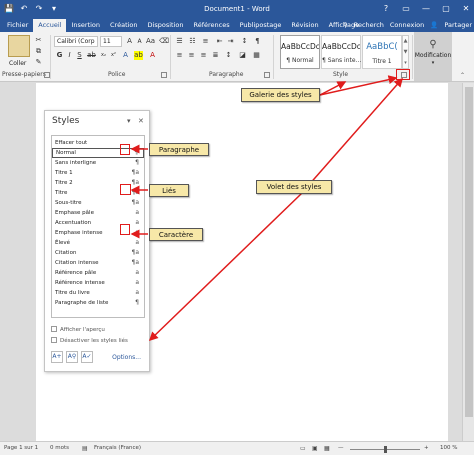 The image size is (474, 455). I want to click on proofing-icon: ▤, so click(85, 448).